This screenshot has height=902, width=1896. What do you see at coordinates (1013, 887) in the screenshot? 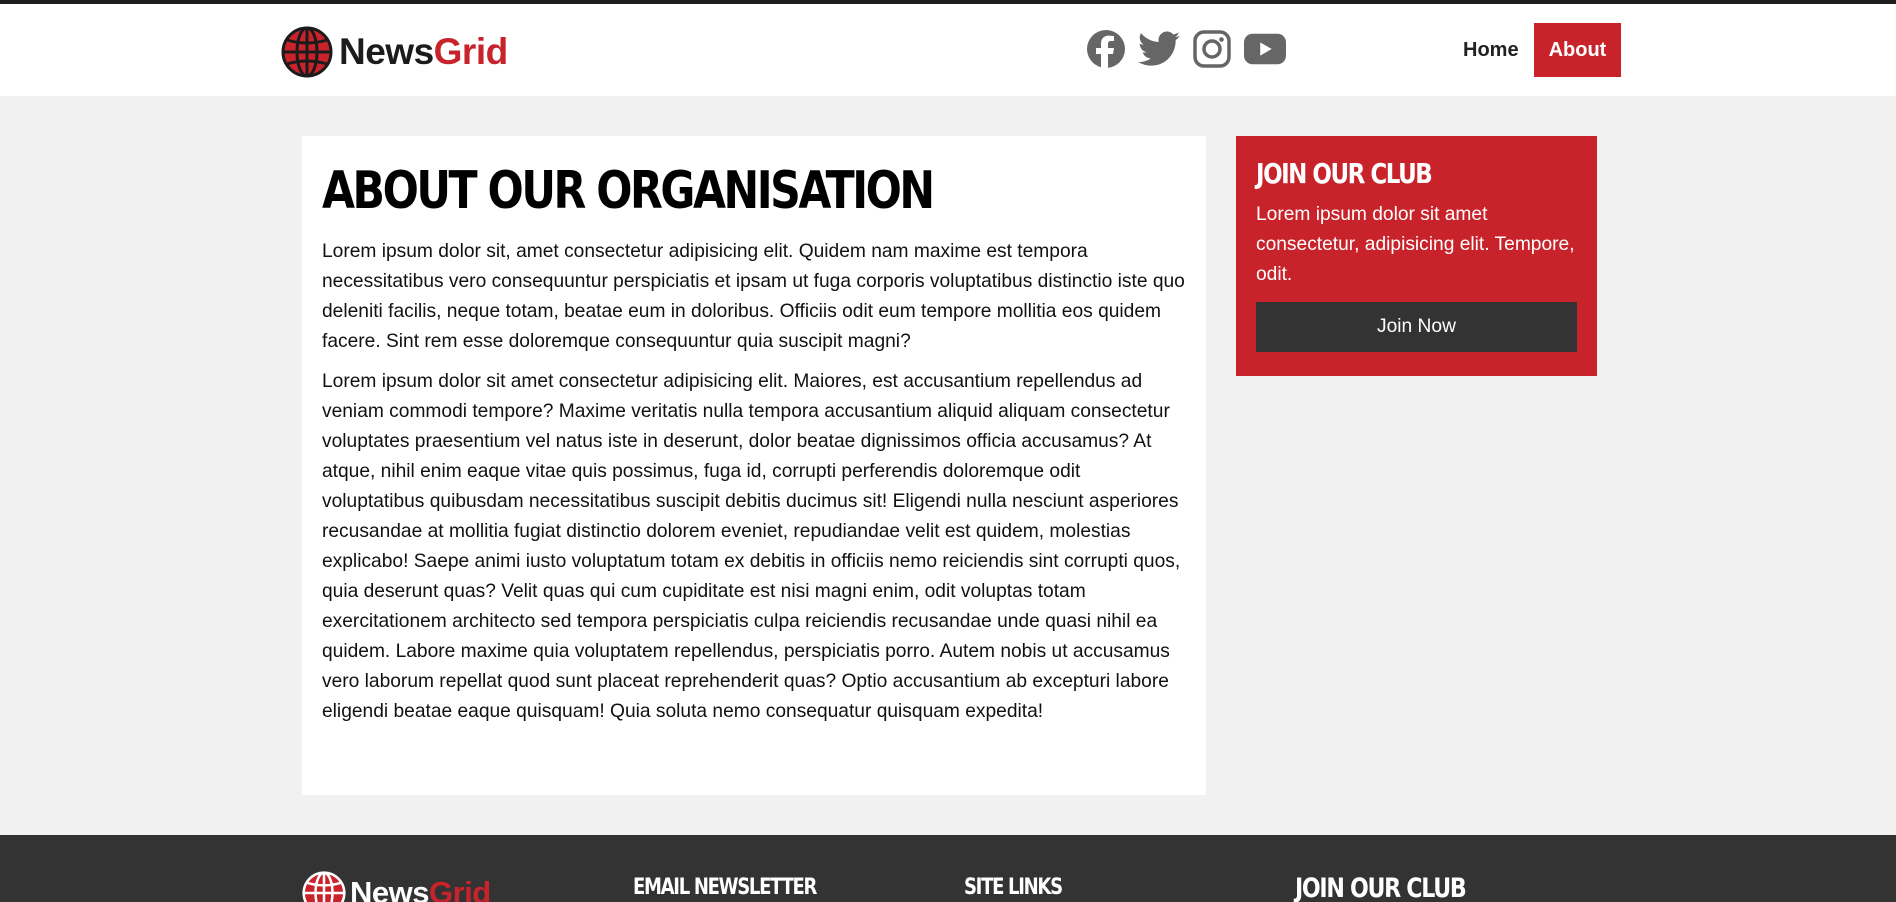
I see `footer-links-heading: Site Links` at bounding box center [1013, 887].